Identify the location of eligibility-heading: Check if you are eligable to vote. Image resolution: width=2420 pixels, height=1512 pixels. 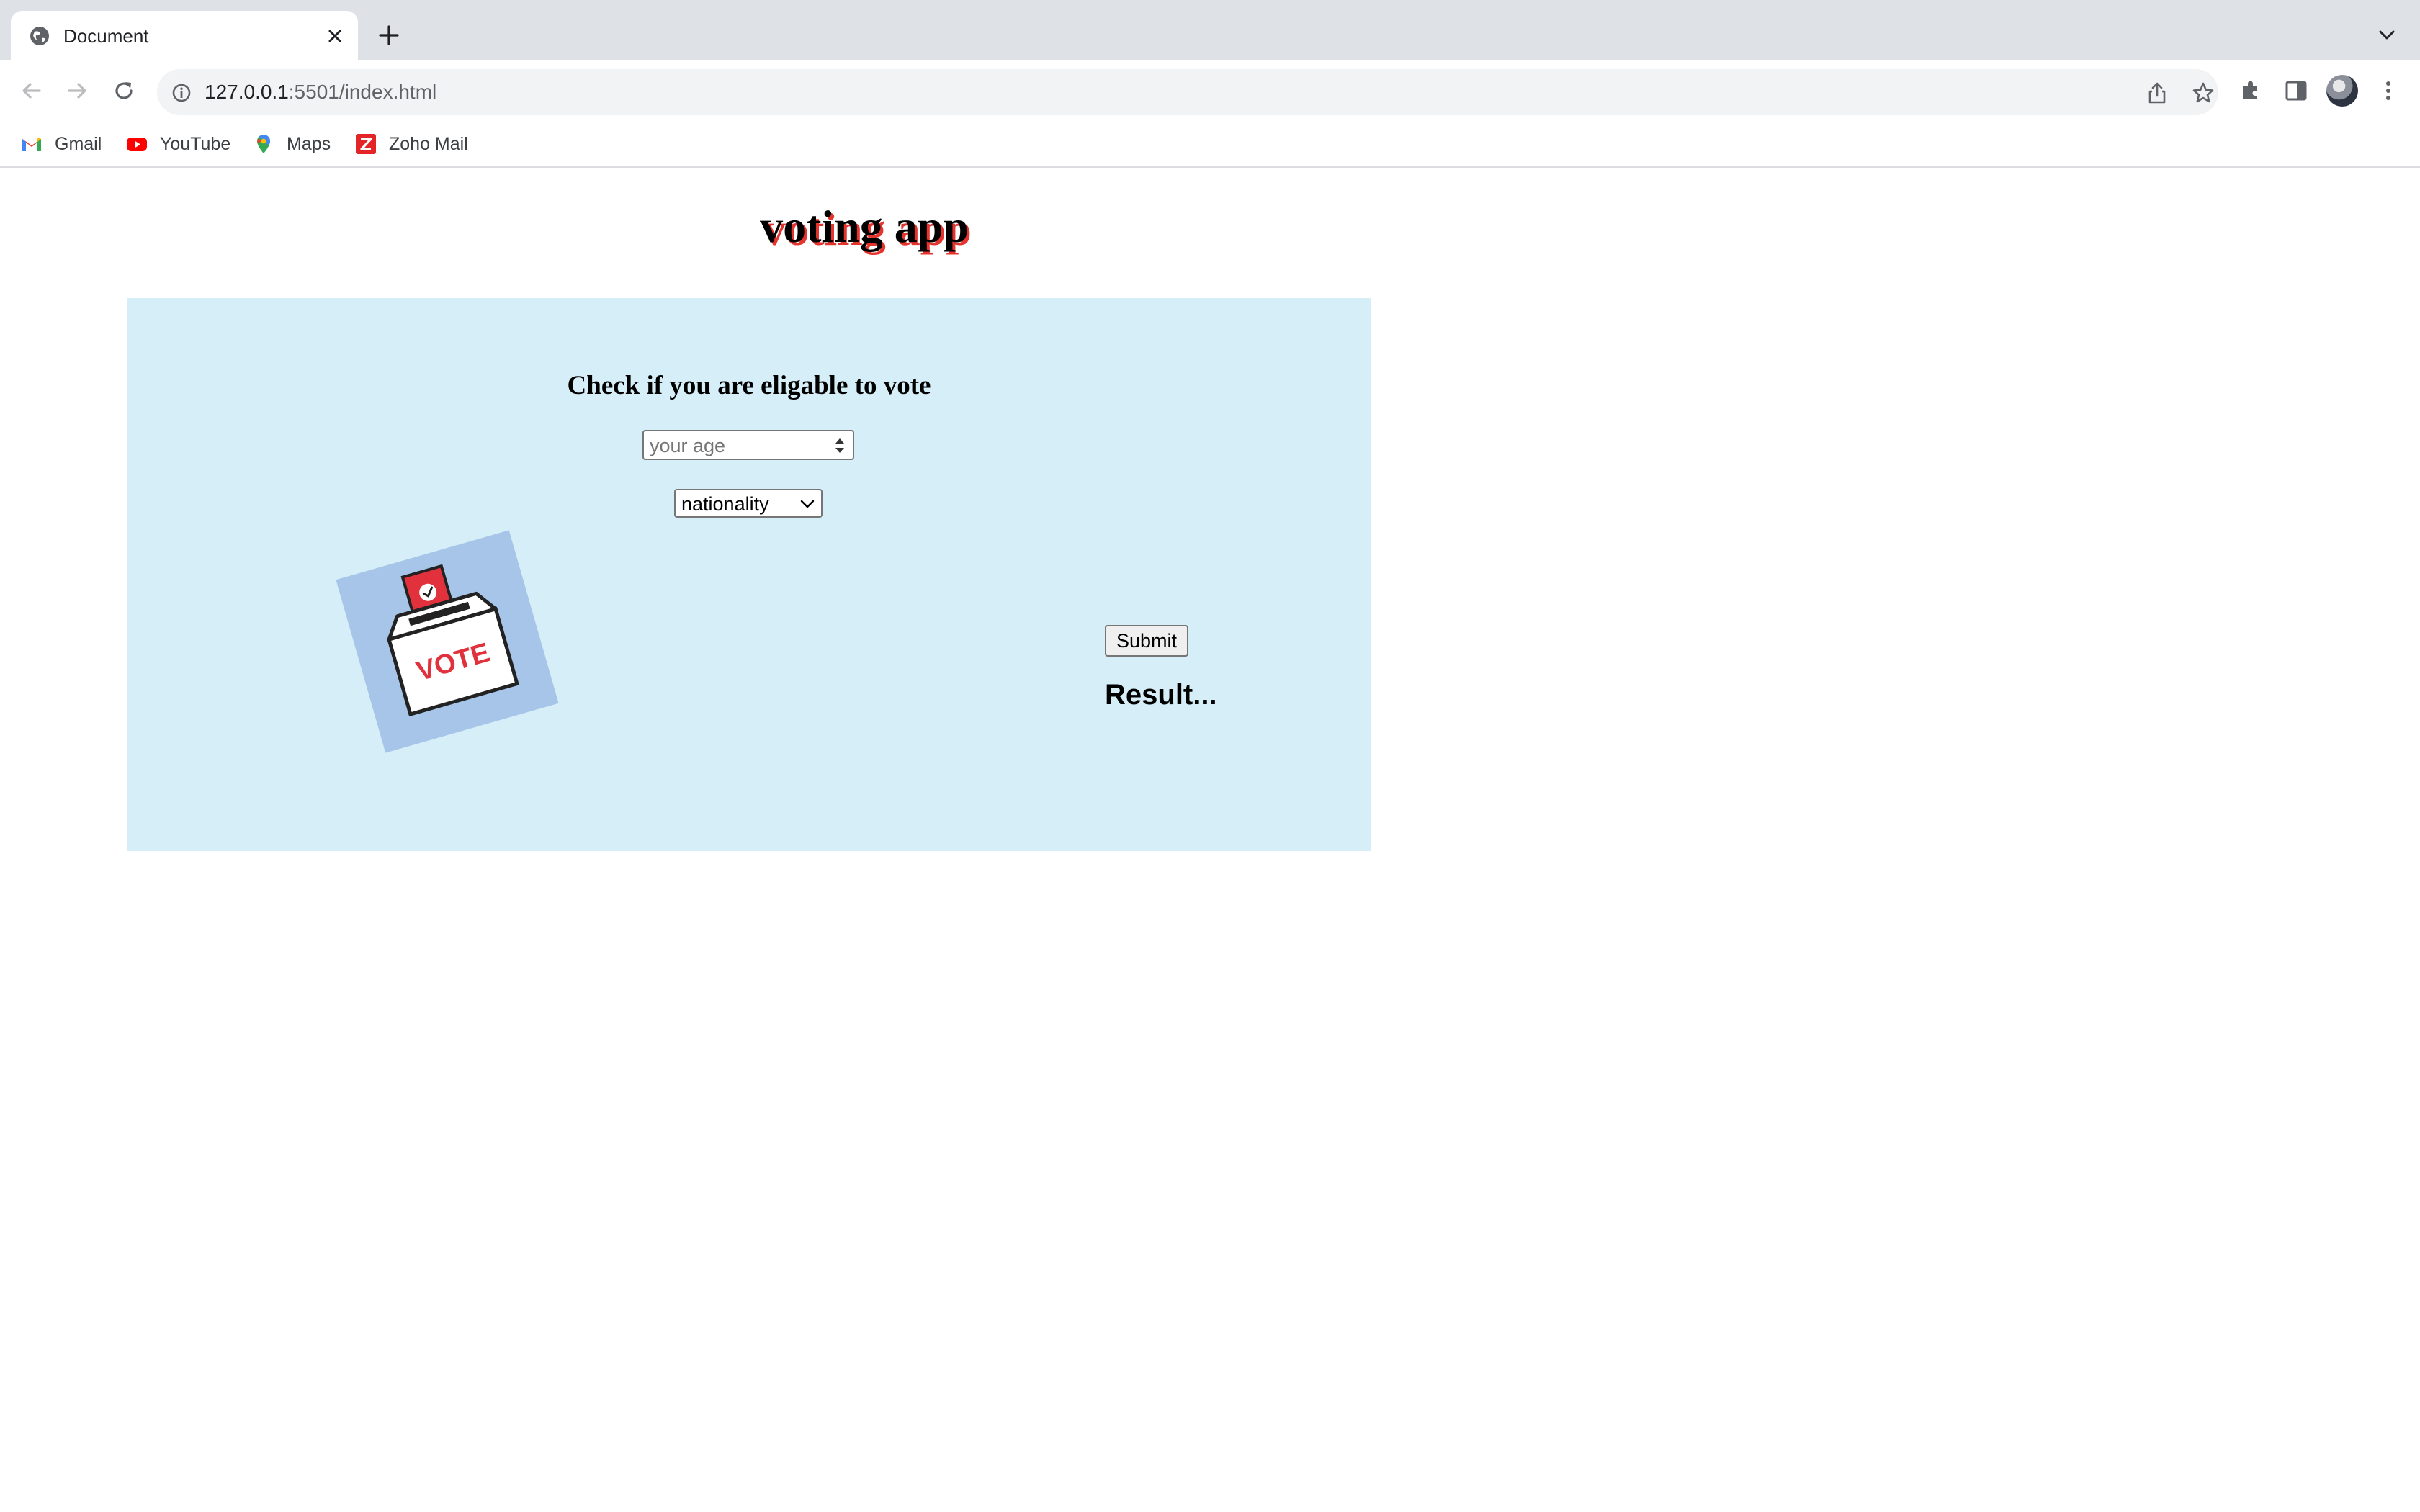
(749, 385).